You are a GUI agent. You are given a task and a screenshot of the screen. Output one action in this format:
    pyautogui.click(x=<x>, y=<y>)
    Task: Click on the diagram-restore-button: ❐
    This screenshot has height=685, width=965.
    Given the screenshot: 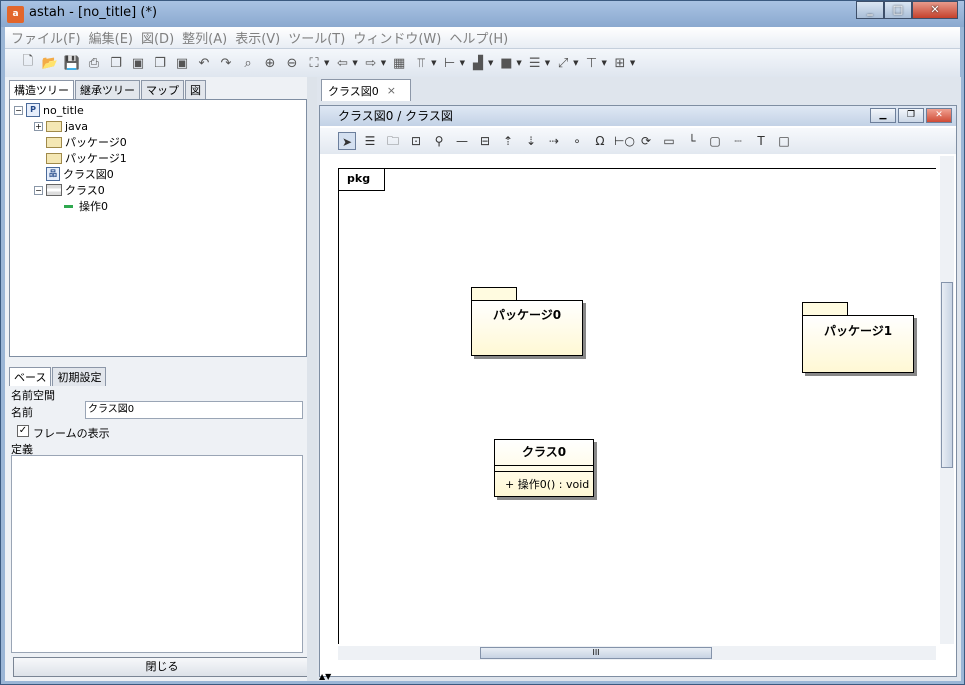 What is the action you would take?
    pyautogui.click(x=911, y=115)
    